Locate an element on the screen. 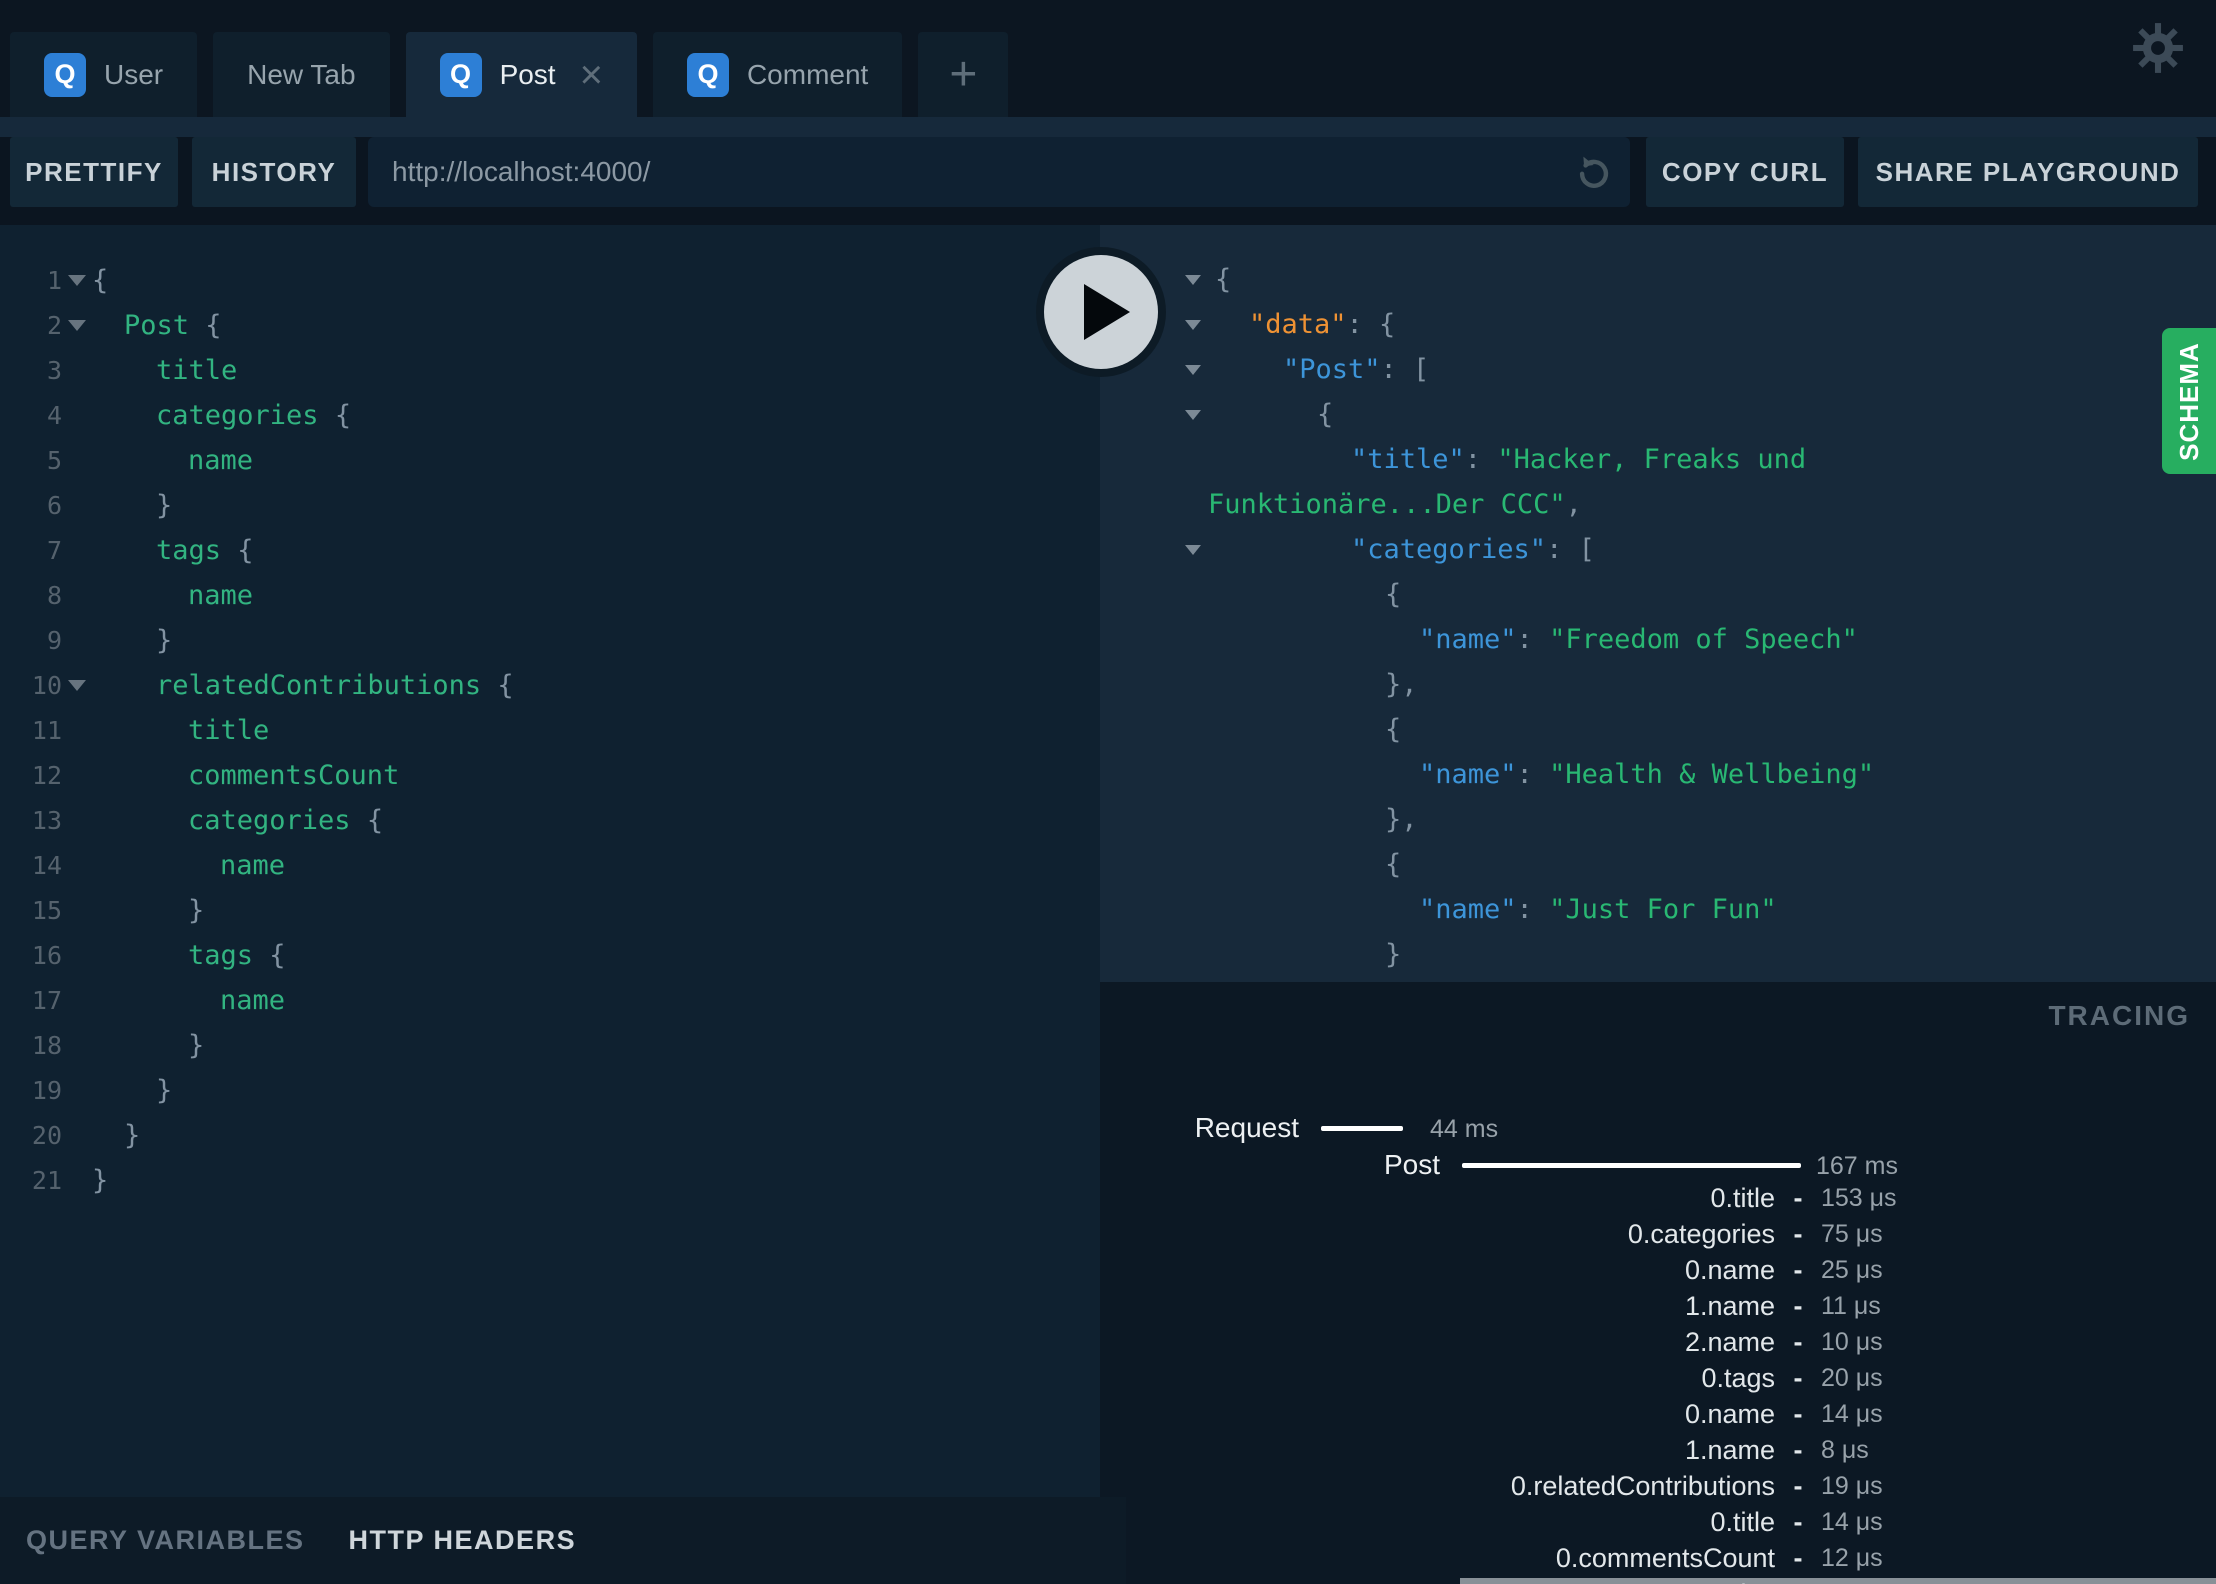  tab-user: Q User is located at coordinates (104, 74).